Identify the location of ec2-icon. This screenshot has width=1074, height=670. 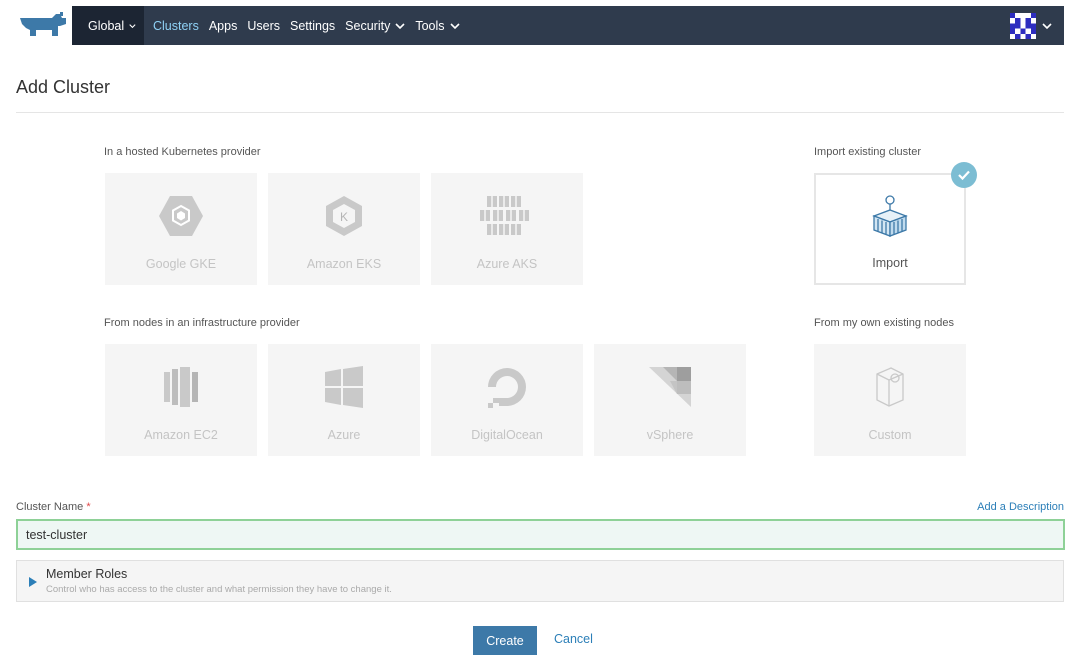
(181, 387).